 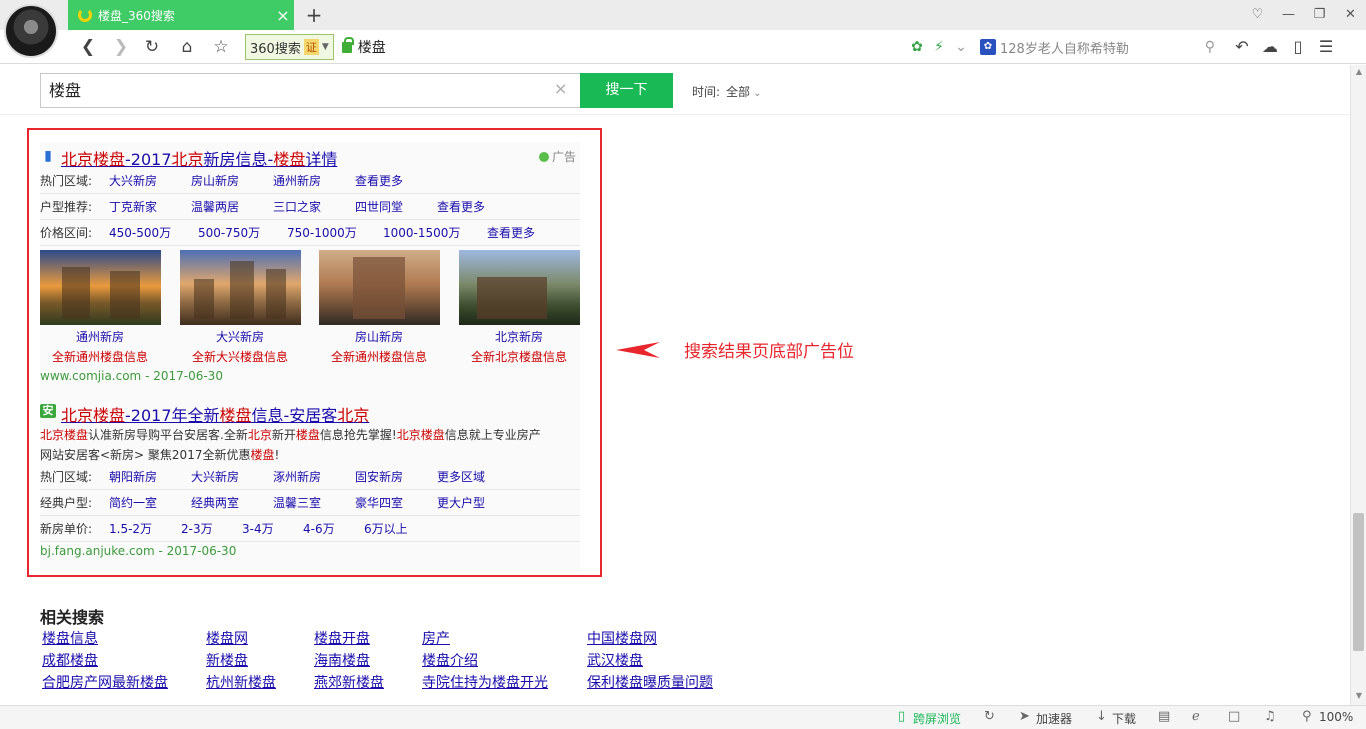 I want to click on sitelink: 2-3万, so click(x=197, y=529).